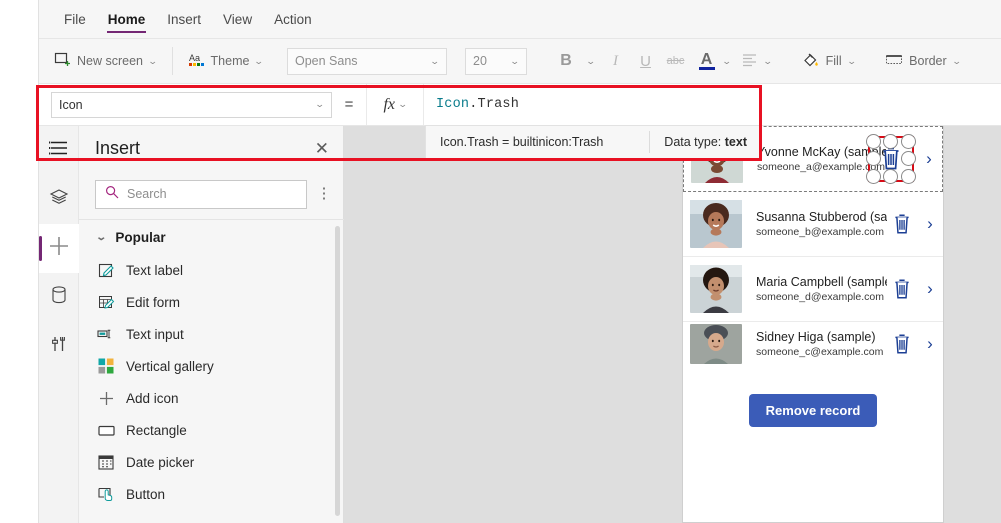 The width and height of the screenshot is (1001, 523). I want to click on italic-button: I, so click(616, 61).